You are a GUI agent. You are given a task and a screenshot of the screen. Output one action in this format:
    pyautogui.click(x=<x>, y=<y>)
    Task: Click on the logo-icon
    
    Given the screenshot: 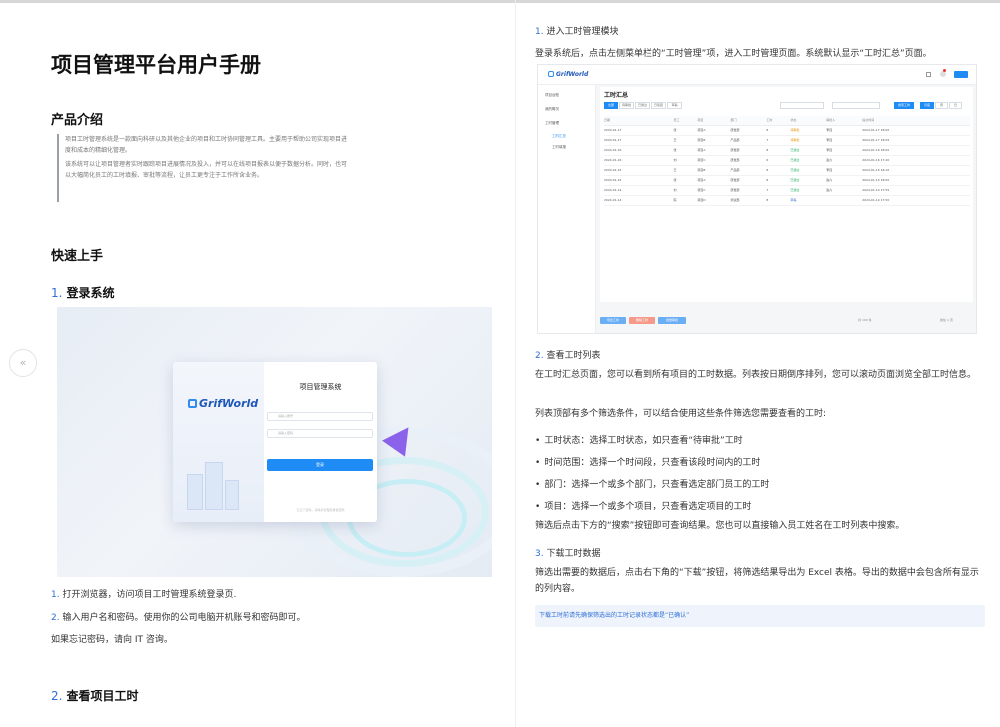 What is the action you would take?
    pyautogui.click(x=551, y=74)
    